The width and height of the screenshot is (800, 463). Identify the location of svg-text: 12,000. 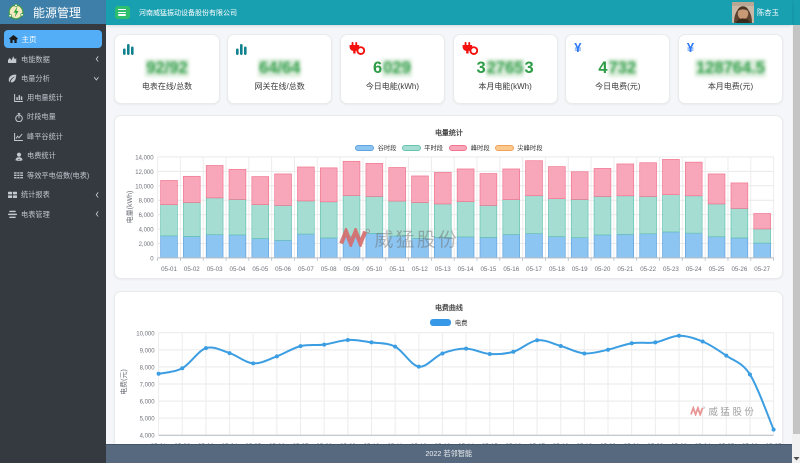
(145, 172).